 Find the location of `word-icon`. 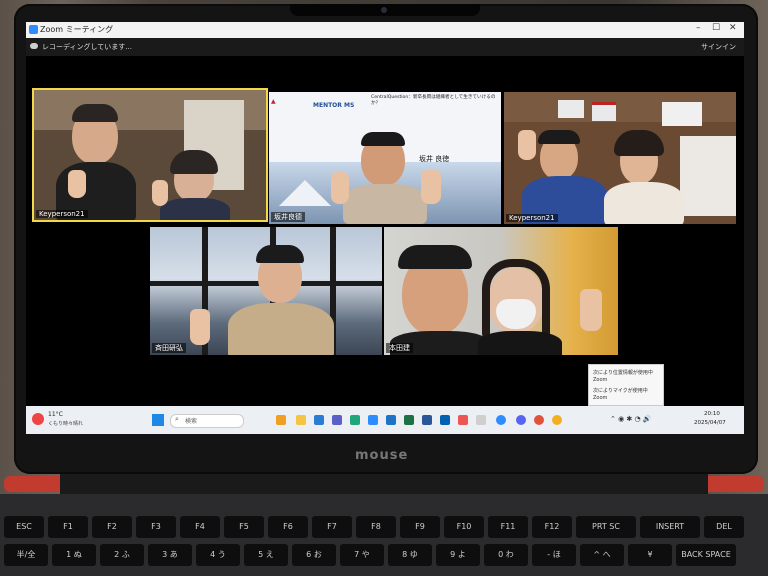

word-icon is located at coordinates (427, 420).